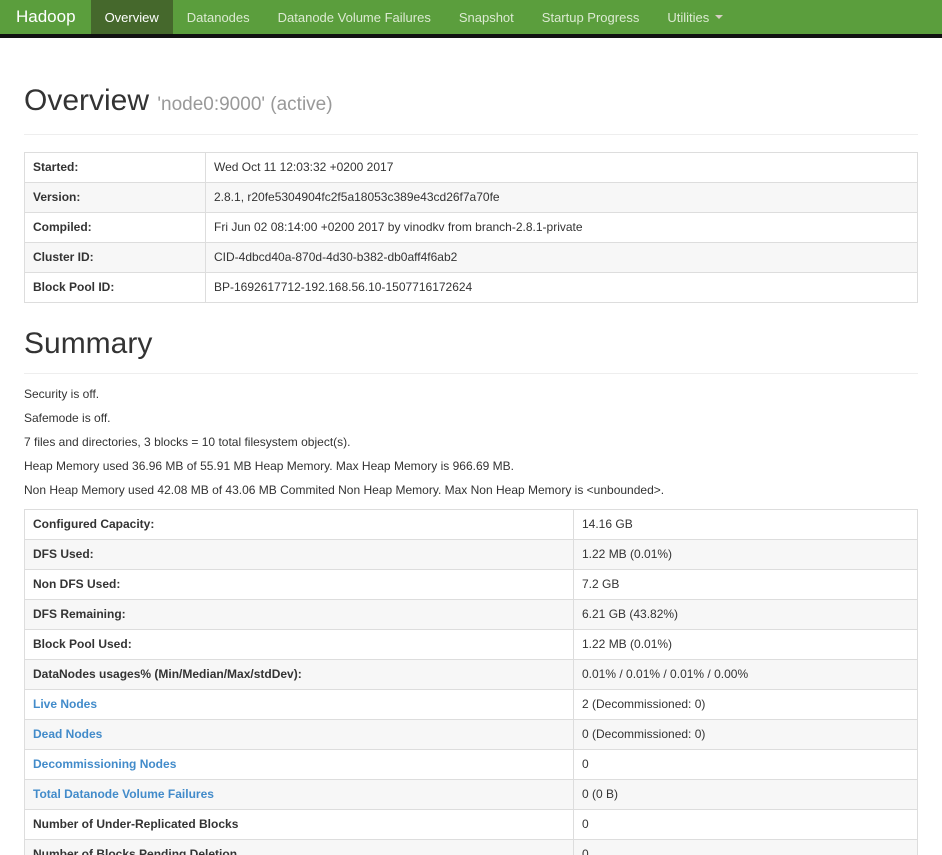 The width and height of the screenshot is (942, 855). I want to click on row-value: Wed Oct 11 12:03:32 +0200 2017, so click(561, 167).